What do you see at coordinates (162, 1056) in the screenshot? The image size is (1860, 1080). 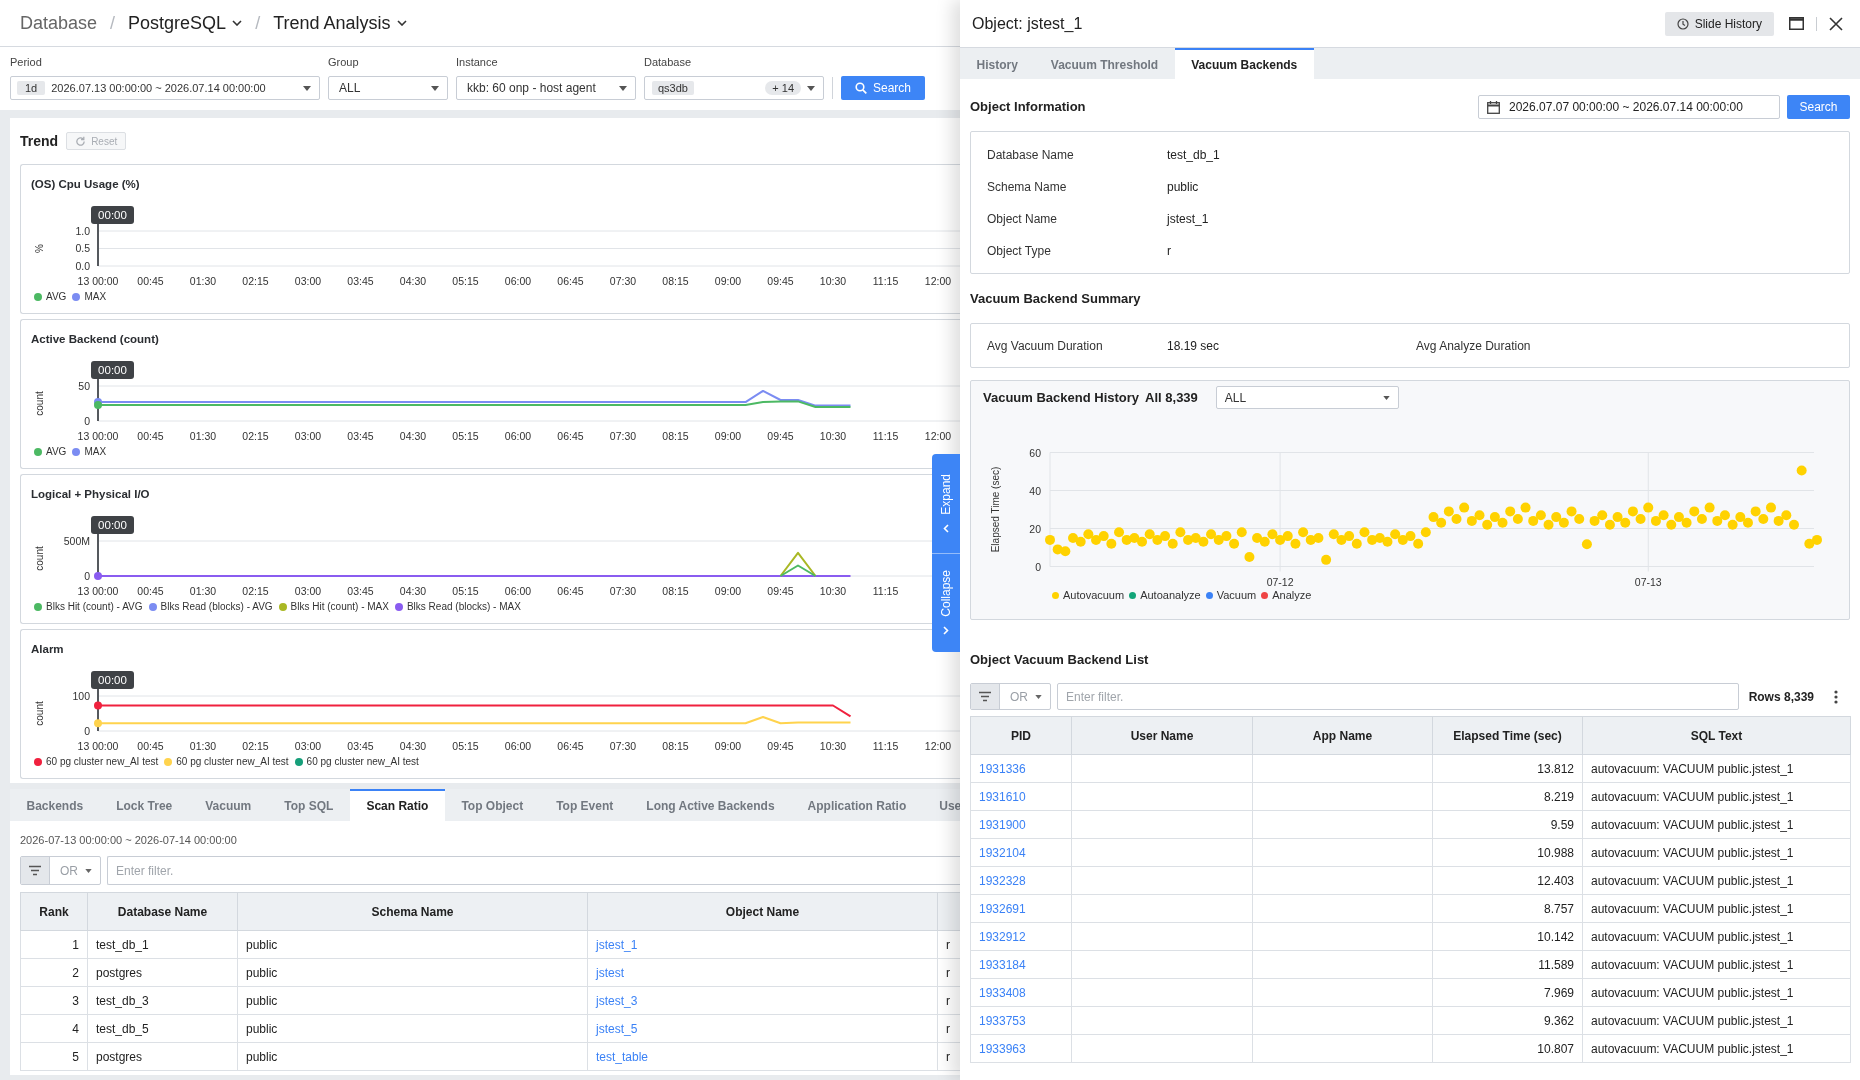 I see `table-cell: postgres` at bounding box center [162, 1056].